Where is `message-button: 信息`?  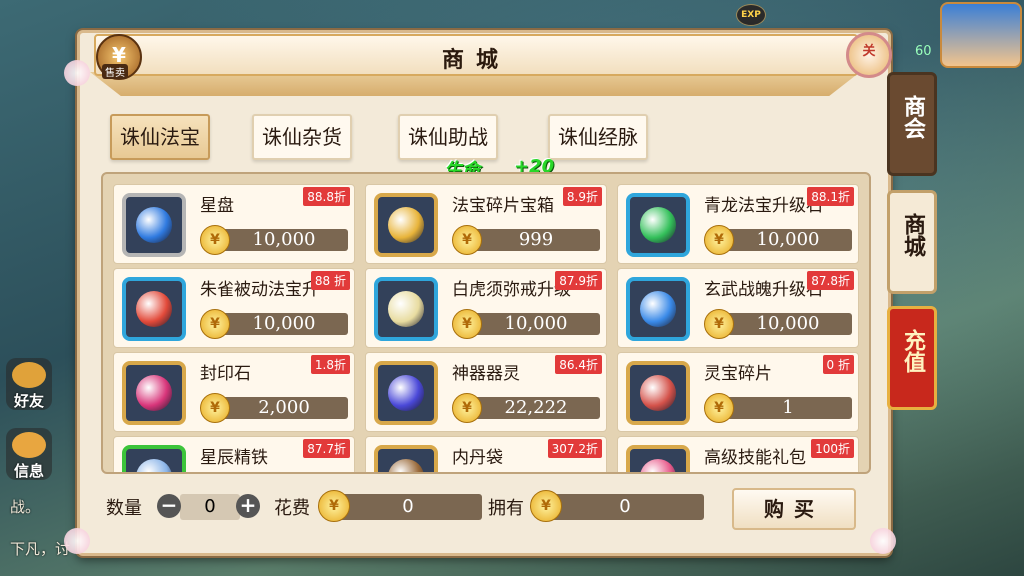
message-button: 信息 is located at coordinates (29, 454).